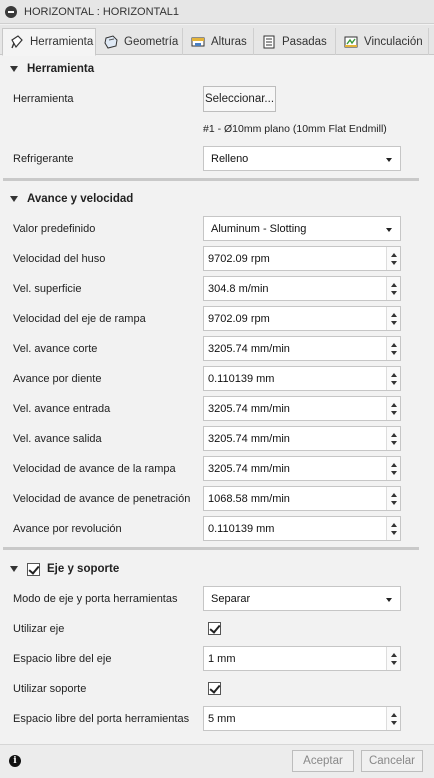 The width and height of the screenshot is (434, 778). Describe the element at coordinates (230, 159) in the screenshot. I see `coolant-value: Relleno` at that location.